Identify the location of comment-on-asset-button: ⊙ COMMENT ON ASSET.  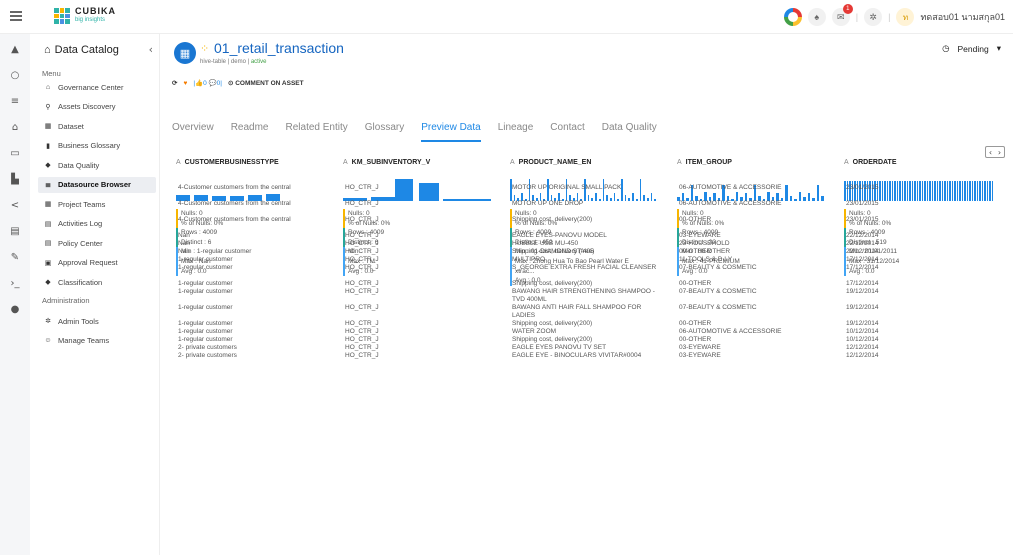
(266, 83).